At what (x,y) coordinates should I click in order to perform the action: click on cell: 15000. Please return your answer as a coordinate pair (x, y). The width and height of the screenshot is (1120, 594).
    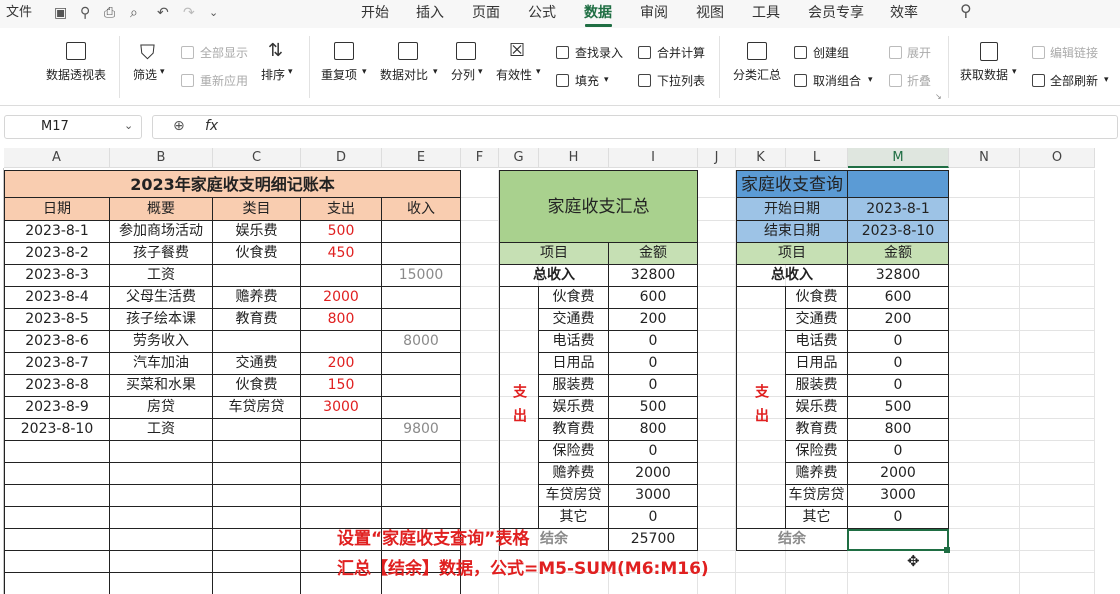
    Looking at the image, I should click on (421, 276).